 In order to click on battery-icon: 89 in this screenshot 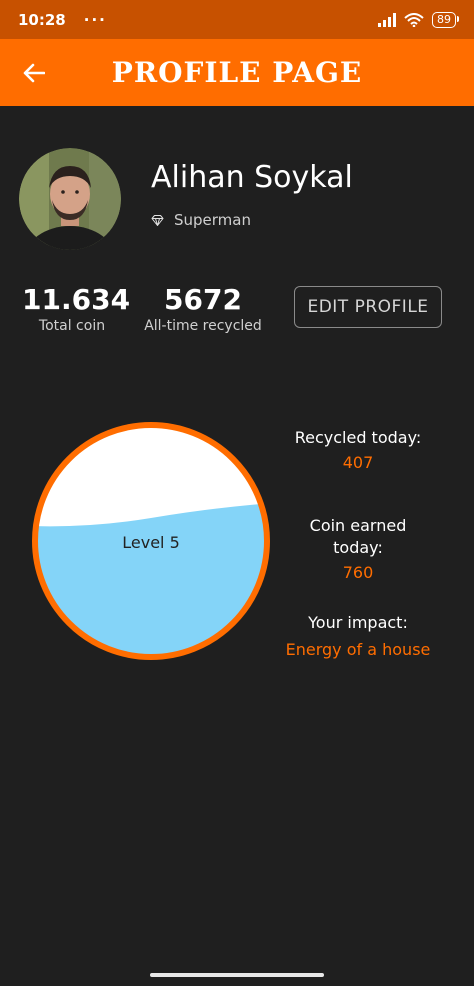, I will do `click(445, 19)`.